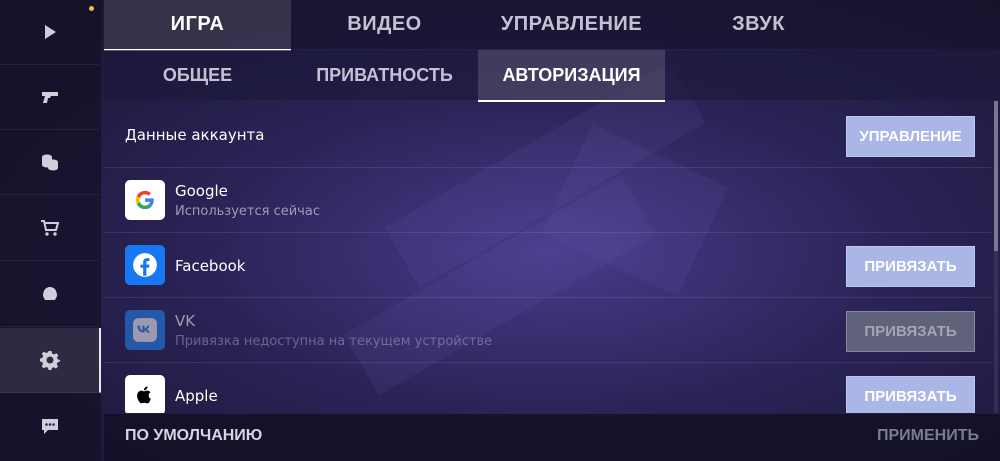  What do you see at coordinates (910, 136) in the screenshot?
I see `manage-account-button: УПРАВЛЕНИЕ` at bounding box center [910, 136].